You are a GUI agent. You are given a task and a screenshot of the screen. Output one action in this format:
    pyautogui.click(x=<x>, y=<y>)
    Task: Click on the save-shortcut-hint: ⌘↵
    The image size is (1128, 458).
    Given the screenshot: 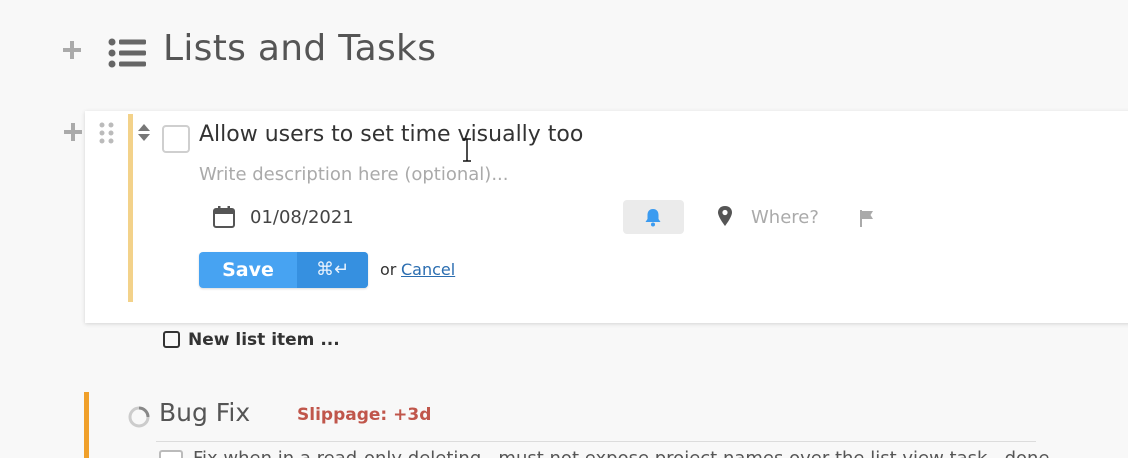 What is the action you would take?
    pyautogui.click(x=332, y=270)
    